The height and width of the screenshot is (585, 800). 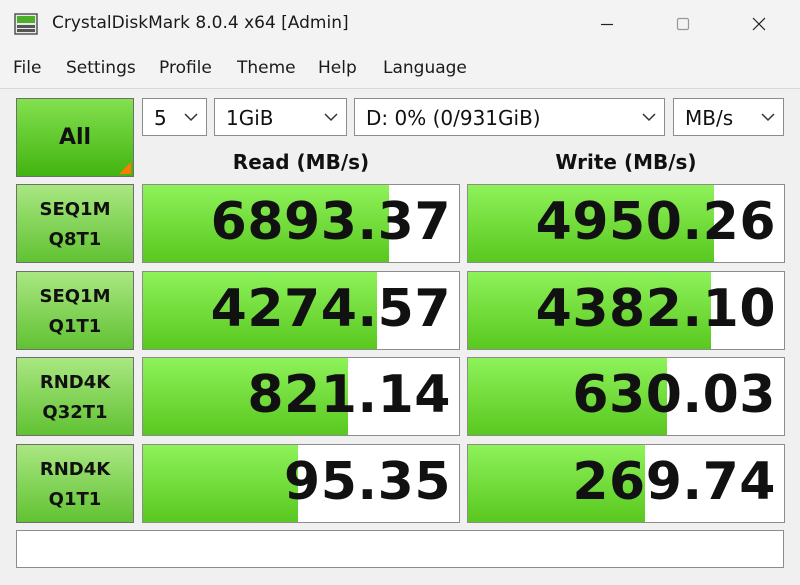 What do you see at coordinates (674, 395) in the screenshot?
I see `write-value: 630.03` at bounding box center [674, 395].